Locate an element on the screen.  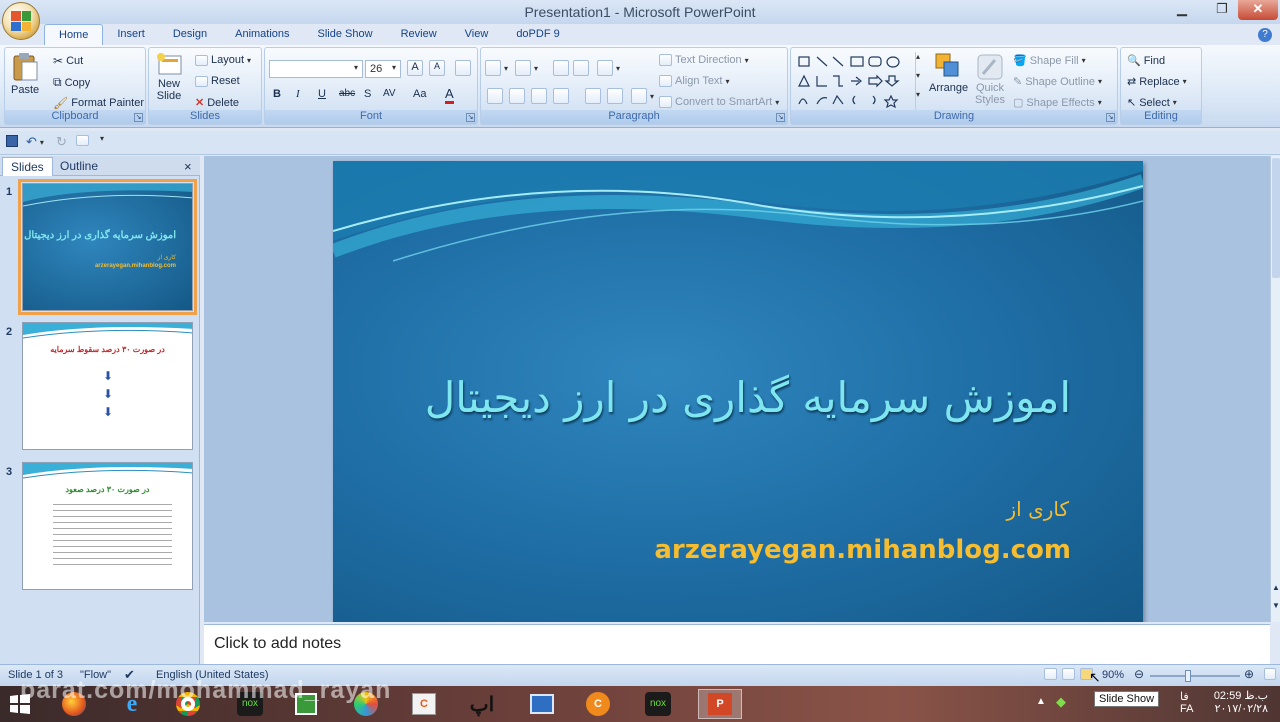
shape-effects-button: ▢ Shape Effects ▾ is located at coordinates (1057, 103).